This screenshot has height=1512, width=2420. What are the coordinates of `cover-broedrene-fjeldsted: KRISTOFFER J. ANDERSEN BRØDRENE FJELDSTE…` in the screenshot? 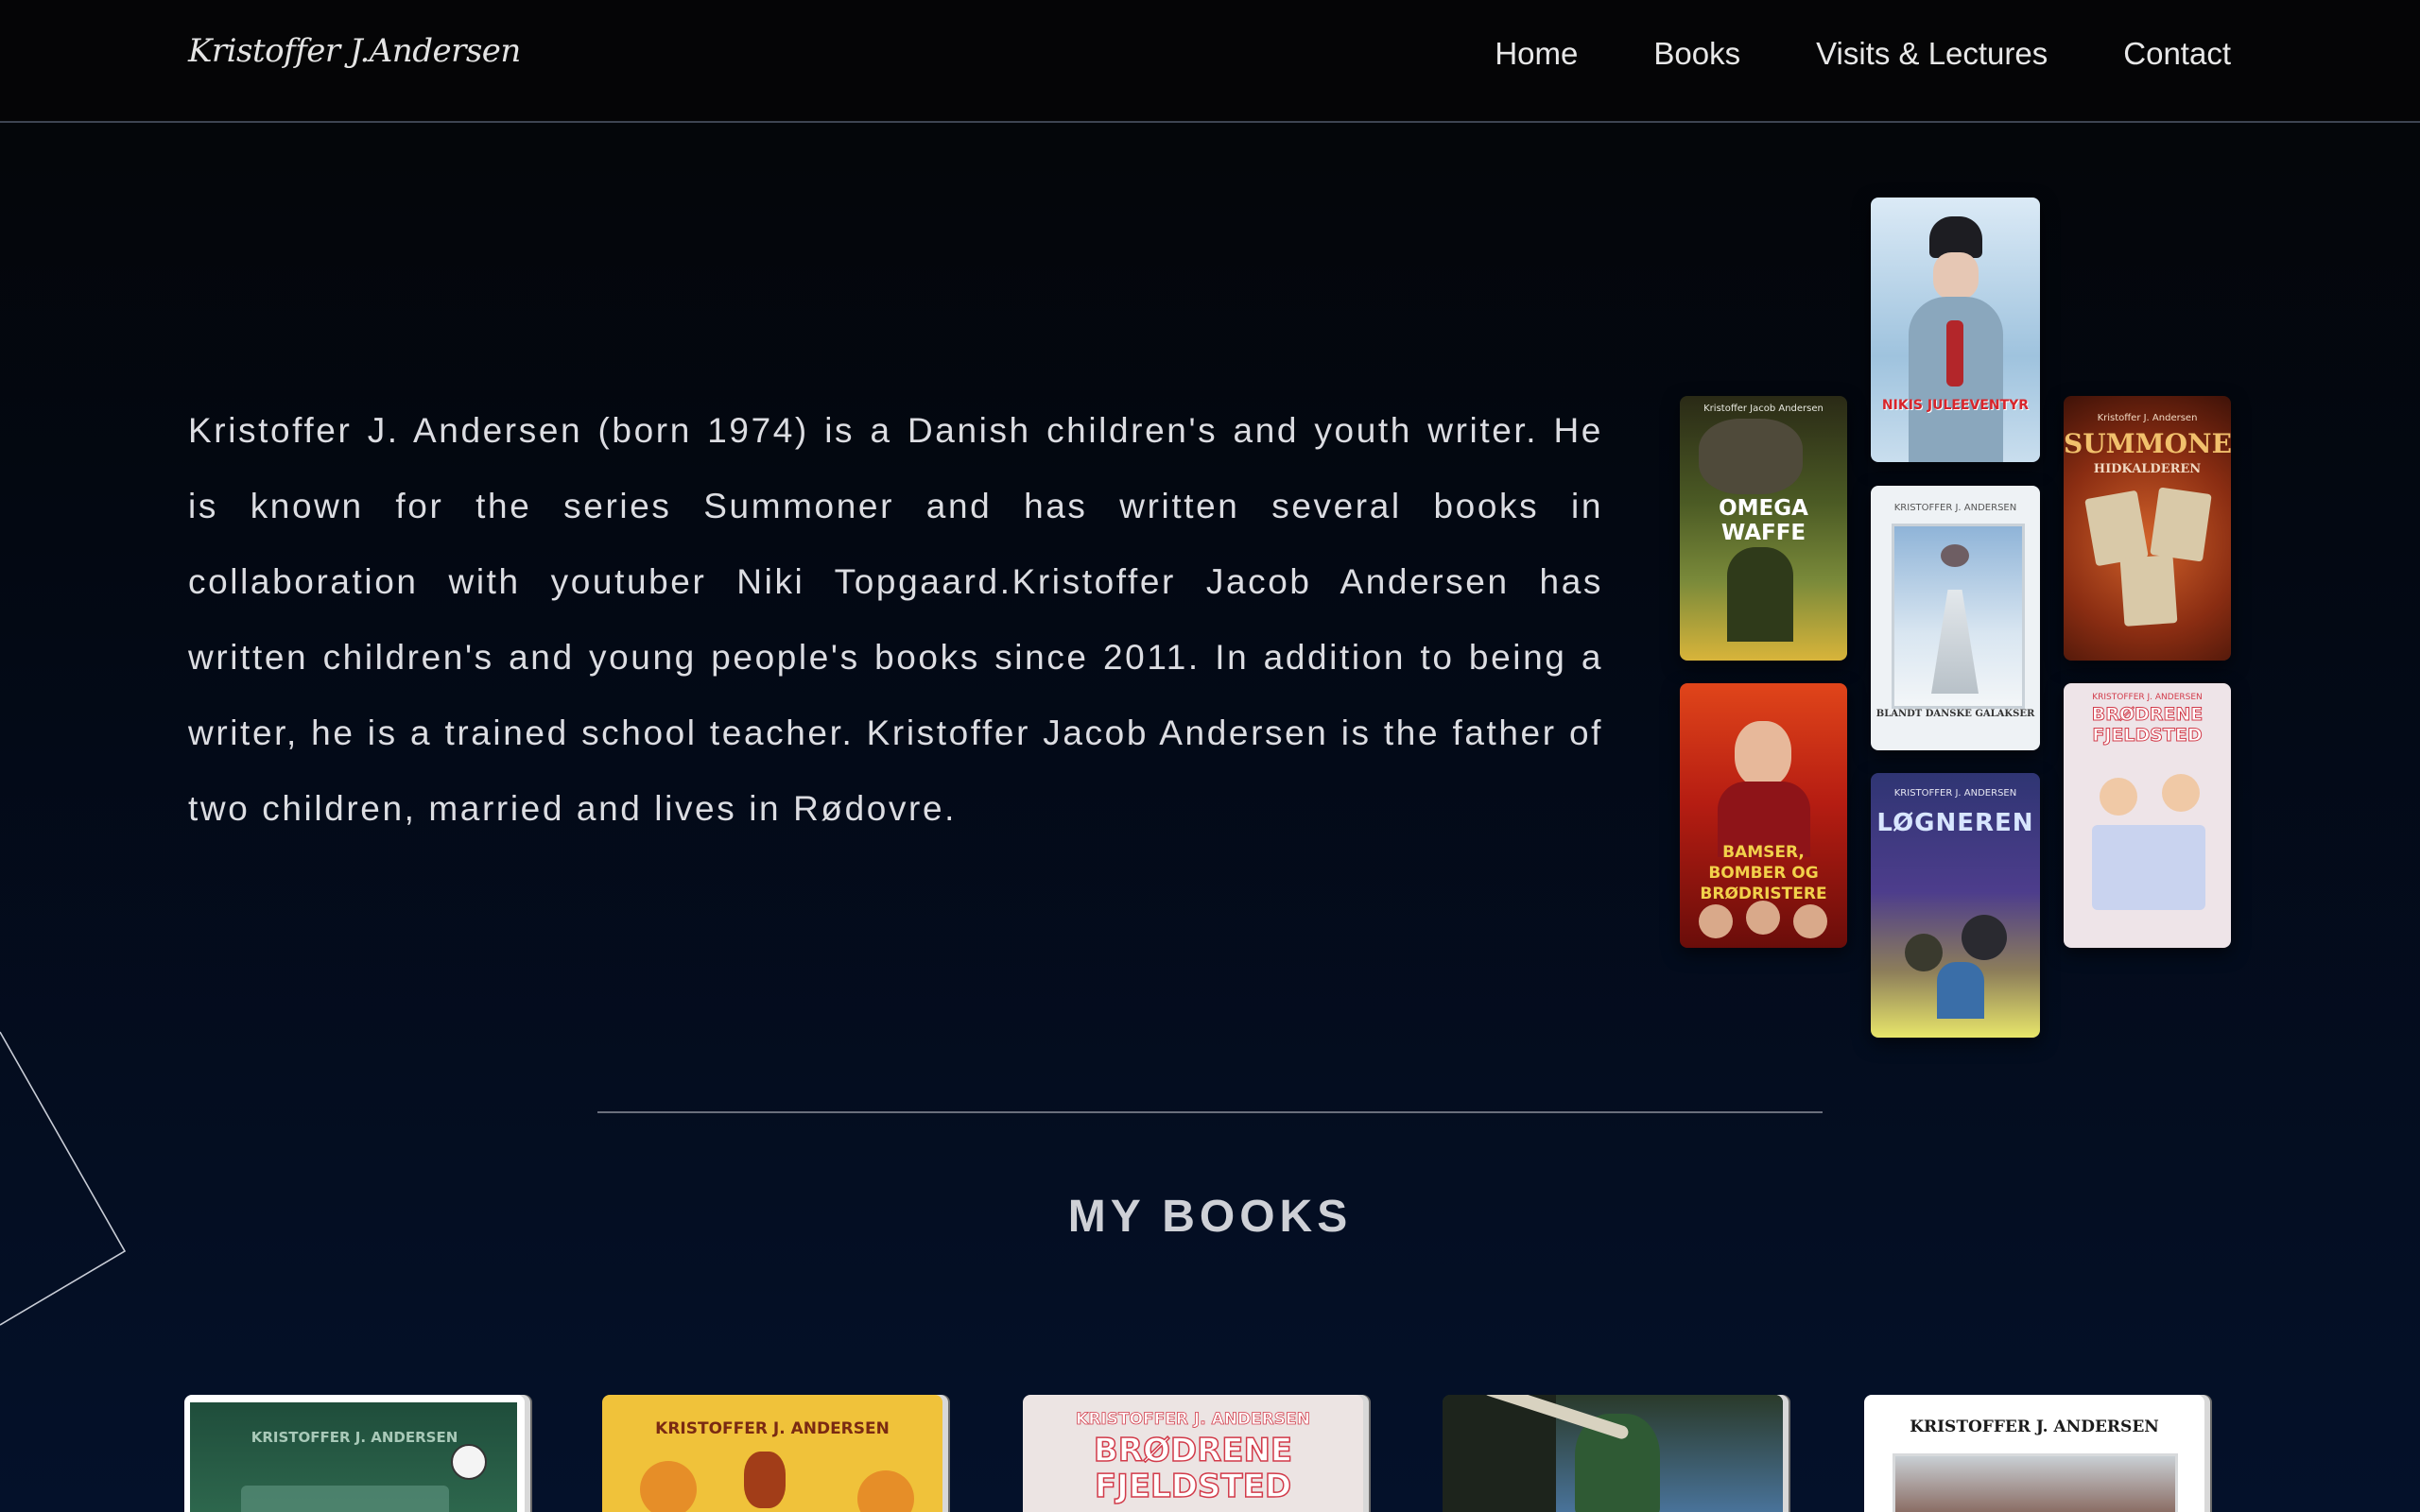 It's located at (2147, 815).